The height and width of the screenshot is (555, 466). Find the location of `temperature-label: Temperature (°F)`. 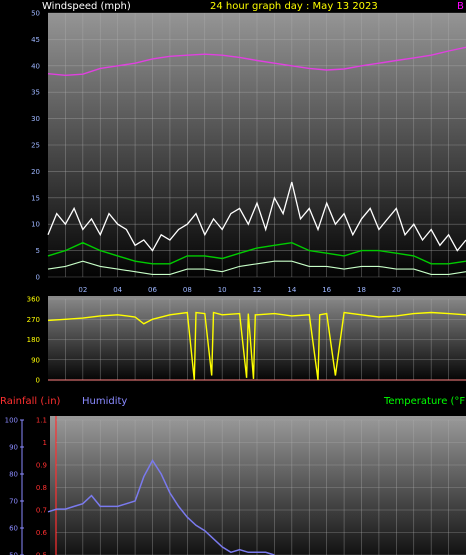

temperature-label: Temperature (°F) is located at coordinates (424, 401).